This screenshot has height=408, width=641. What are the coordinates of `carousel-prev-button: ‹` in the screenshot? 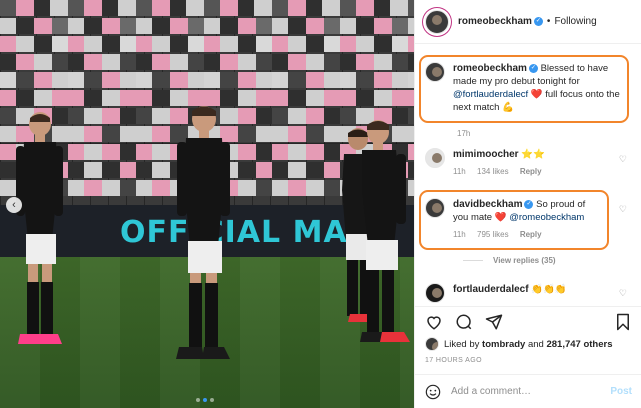 It's located at (14, 205).